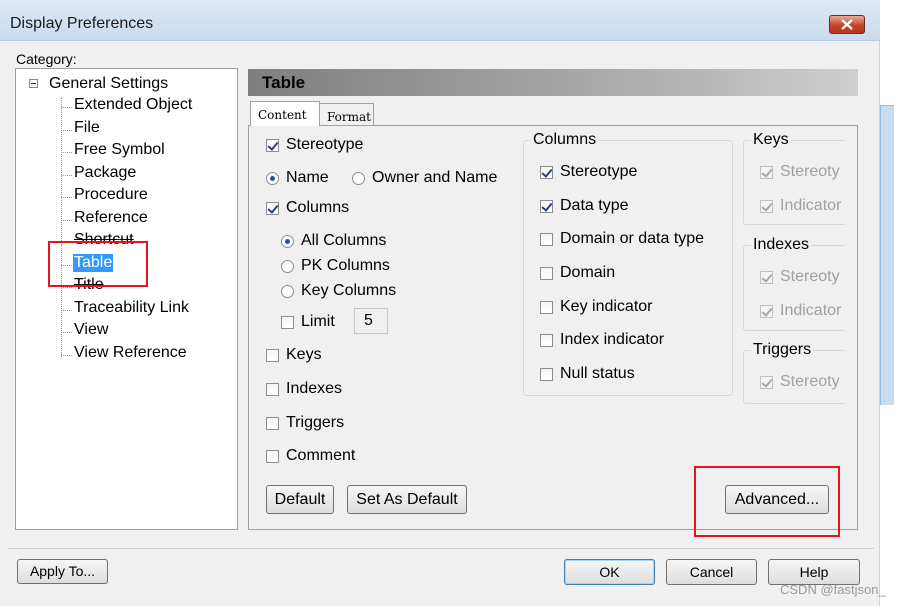 The image size is (911, 606). I want to click on title-bar: Display Preferences, so click(440, 20).